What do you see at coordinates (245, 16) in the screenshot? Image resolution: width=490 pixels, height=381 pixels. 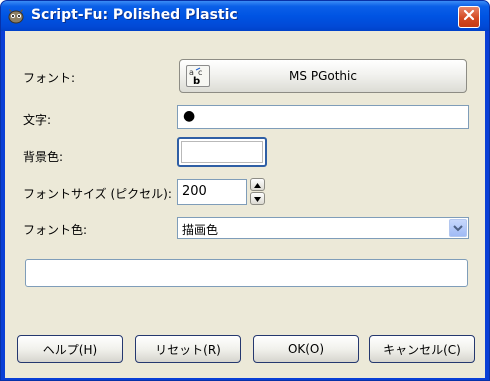 I see `title-bar: Script-Fu: Polished Plastic` at bounding box center [245, 16].